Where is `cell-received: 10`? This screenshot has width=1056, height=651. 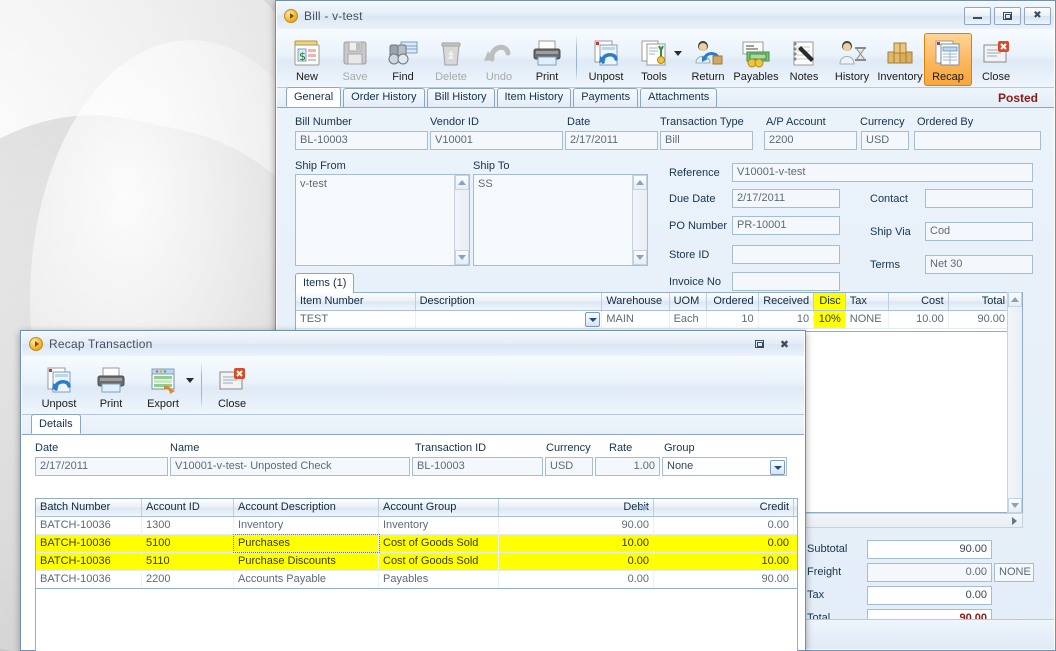 cell-received: 10 is located at coordinates (787, 319).